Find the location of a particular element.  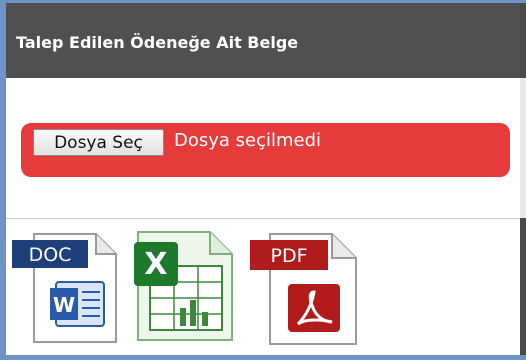

word-doc-icon: DOC W is located at coordinates (64, 288).